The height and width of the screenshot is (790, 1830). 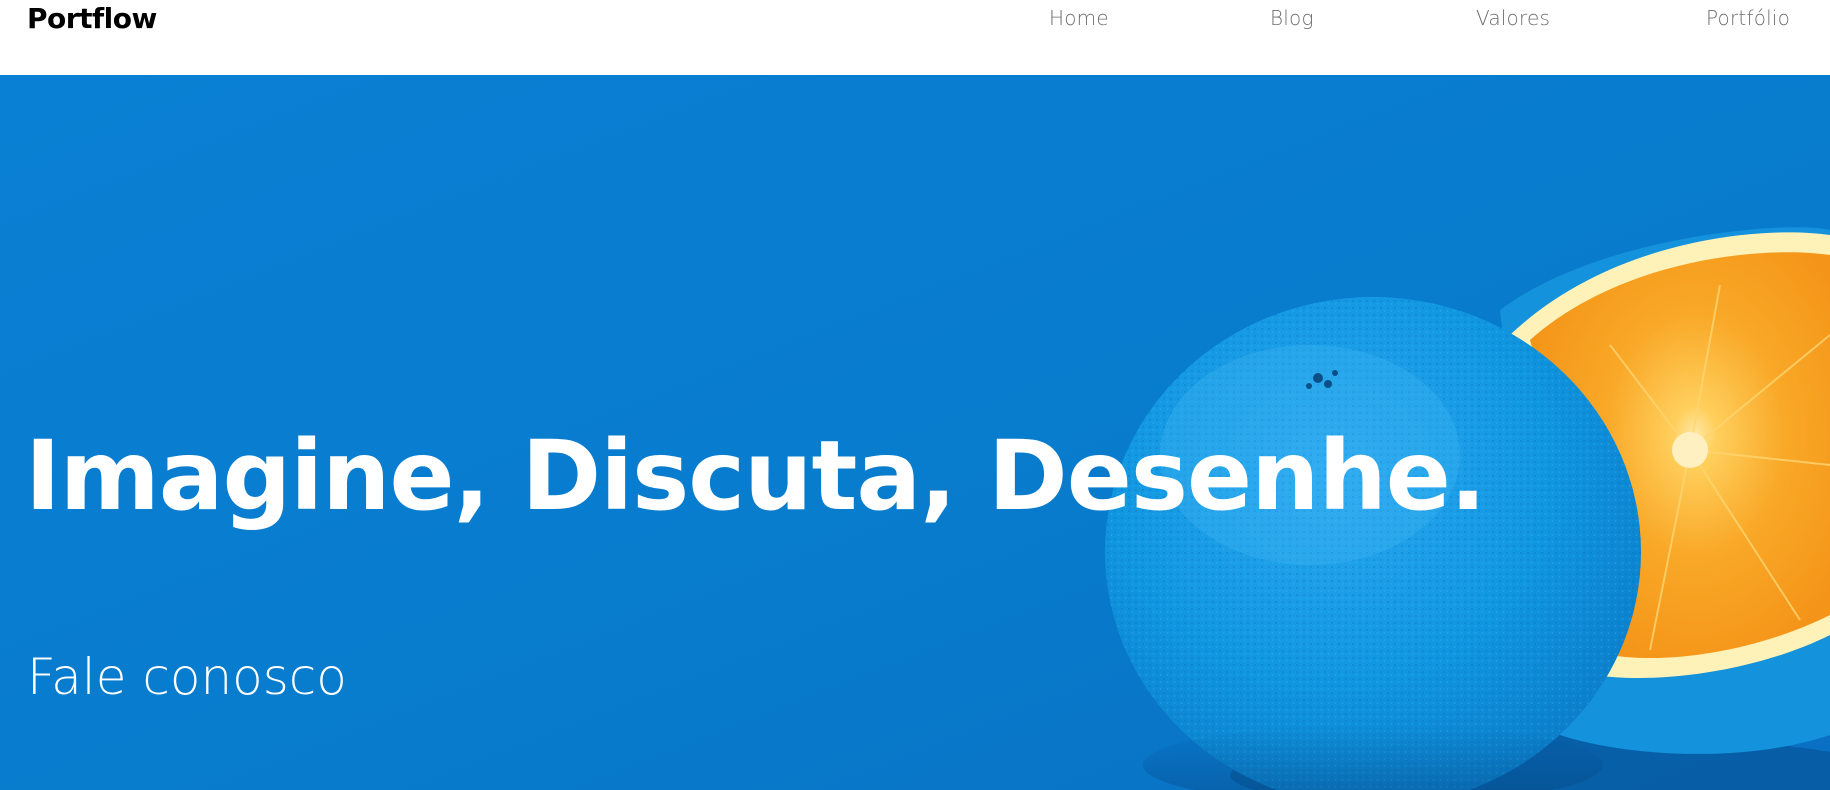 I want to click on top-navbar: Portflow Home Blog Valores Portfólio, so click(x=915, y=37).